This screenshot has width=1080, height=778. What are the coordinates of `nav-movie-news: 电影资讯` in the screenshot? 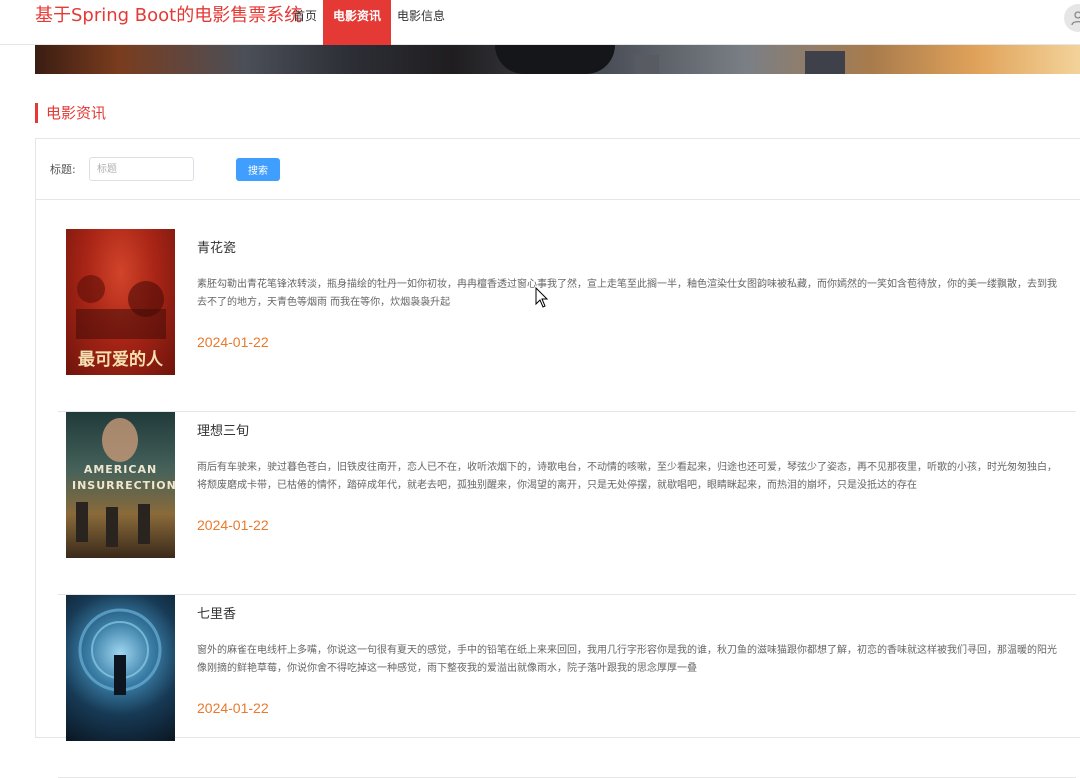 It's located at (357, 22).